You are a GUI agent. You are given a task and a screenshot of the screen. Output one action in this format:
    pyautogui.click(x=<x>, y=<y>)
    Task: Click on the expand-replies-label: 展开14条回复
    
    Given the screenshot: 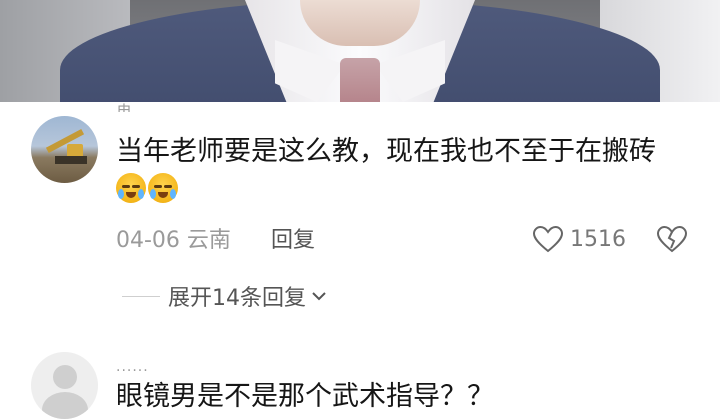 What is the action you would take?
    pyautogui.click(x=237, y=298)
    